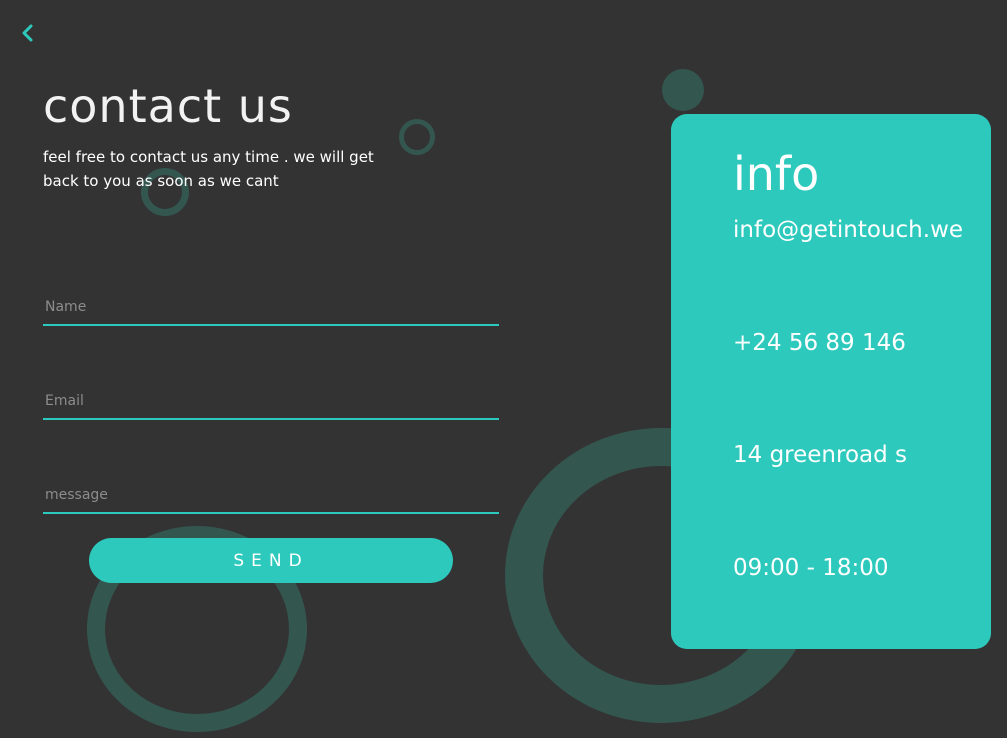 The height and width of the screenshot is (738, 1007). Describe the element at coordinates (271, 560) in the screenshot. I see `send-button: SEND` at that location.